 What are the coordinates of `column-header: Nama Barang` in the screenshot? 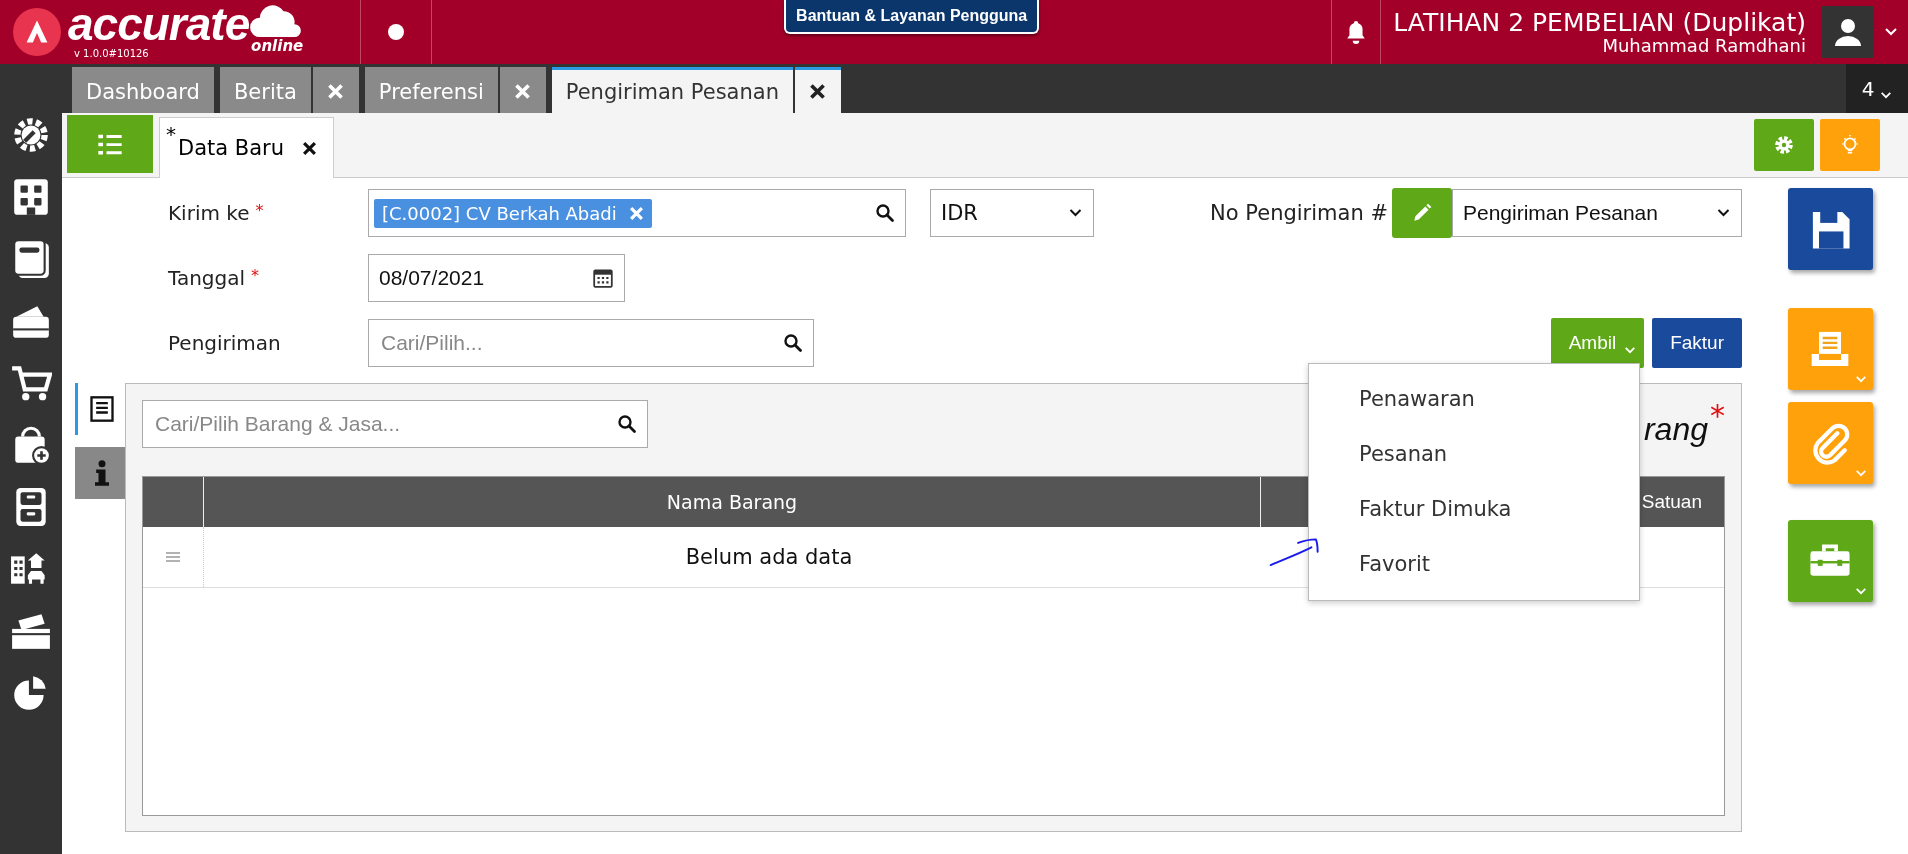 It's located at (732, 502).